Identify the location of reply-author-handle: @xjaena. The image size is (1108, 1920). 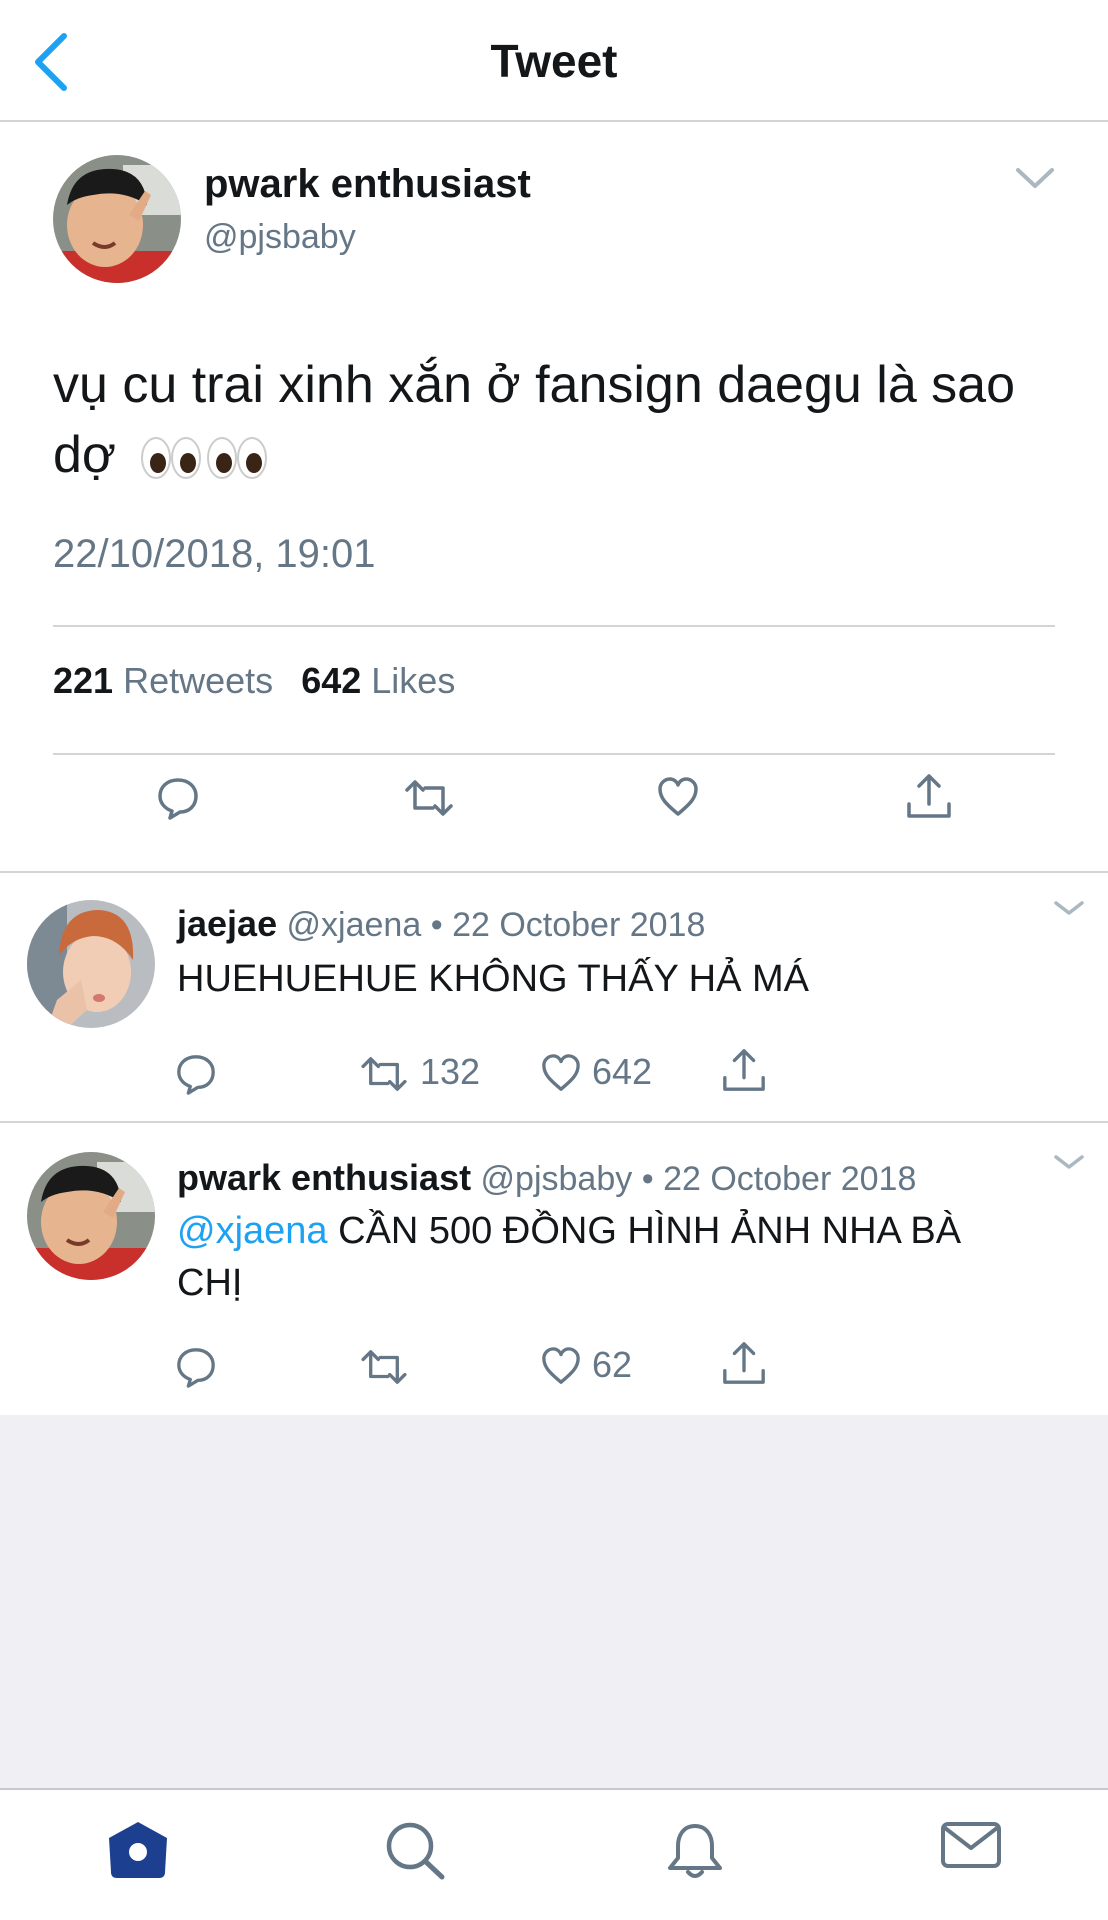
(354, 925).